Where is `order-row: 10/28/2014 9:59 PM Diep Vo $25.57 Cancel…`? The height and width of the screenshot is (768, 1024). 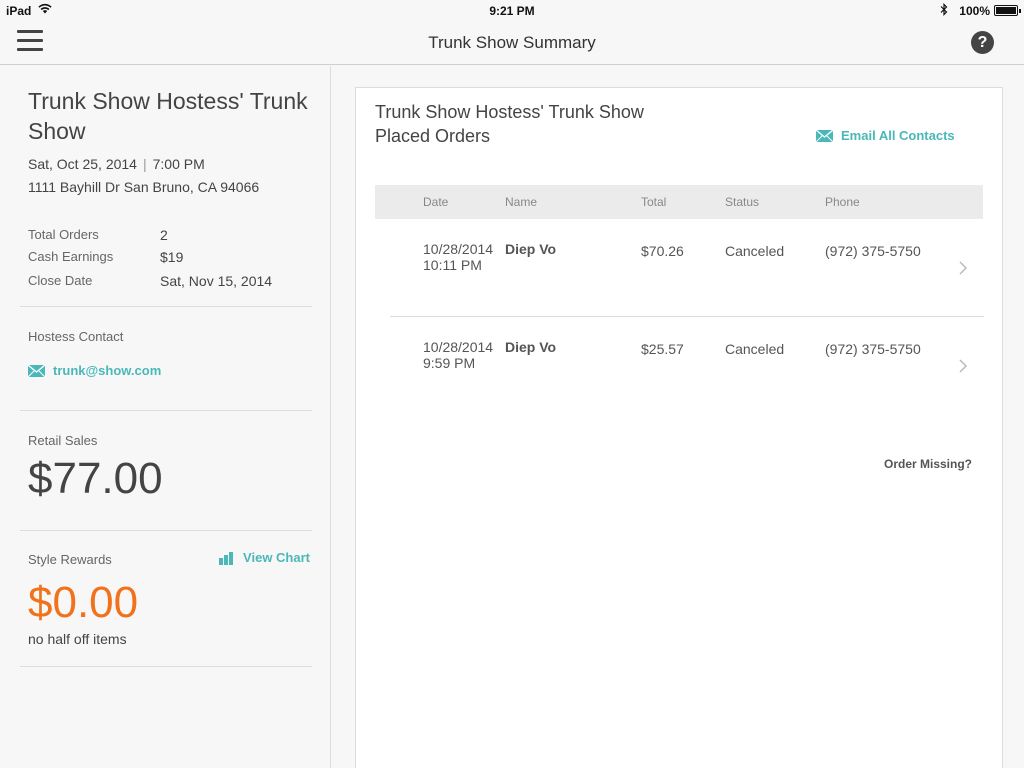 order-row: 10/28/2014 9:59 PM Diep Vo $25.57 Cancel… is located at coordinates (679, 366).